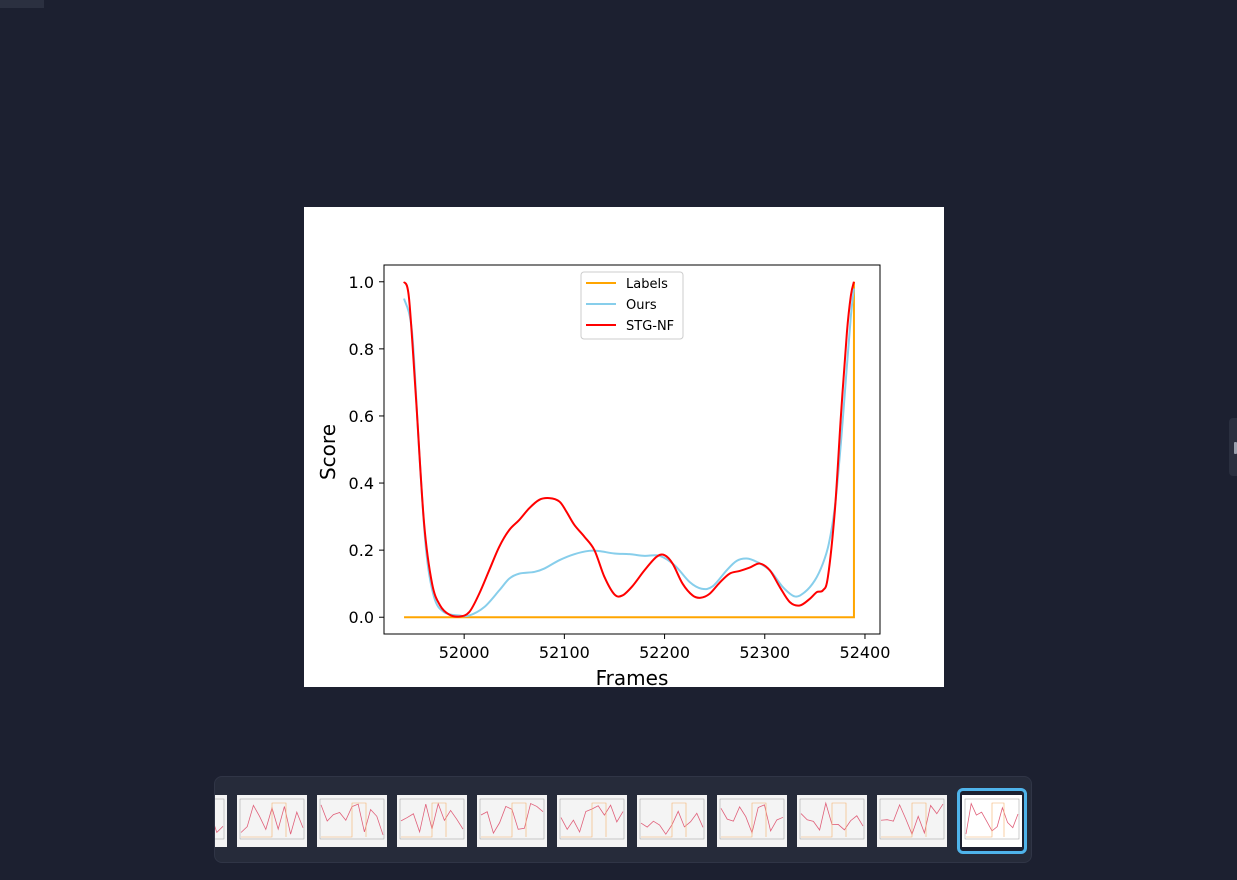 The width and height of the screenshot is (1237, 880). I want to click on x-tick-label: 52000, so click(464, 652).